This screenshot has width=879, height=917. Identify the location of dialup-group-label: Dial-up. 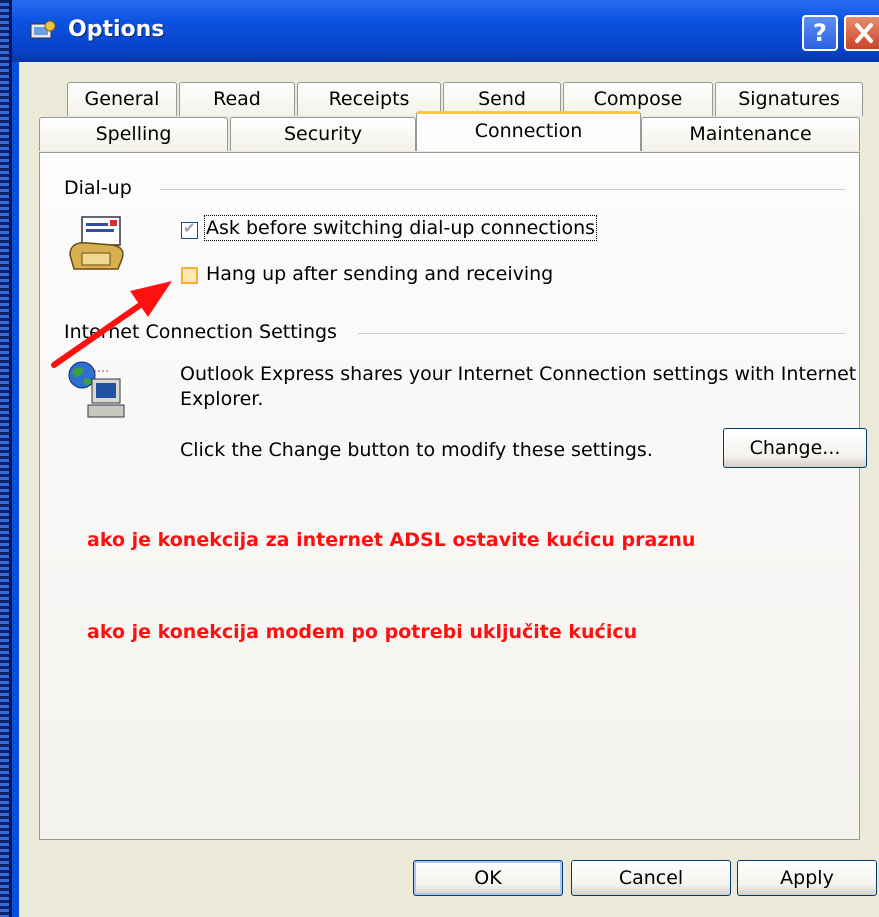
(98, 188).